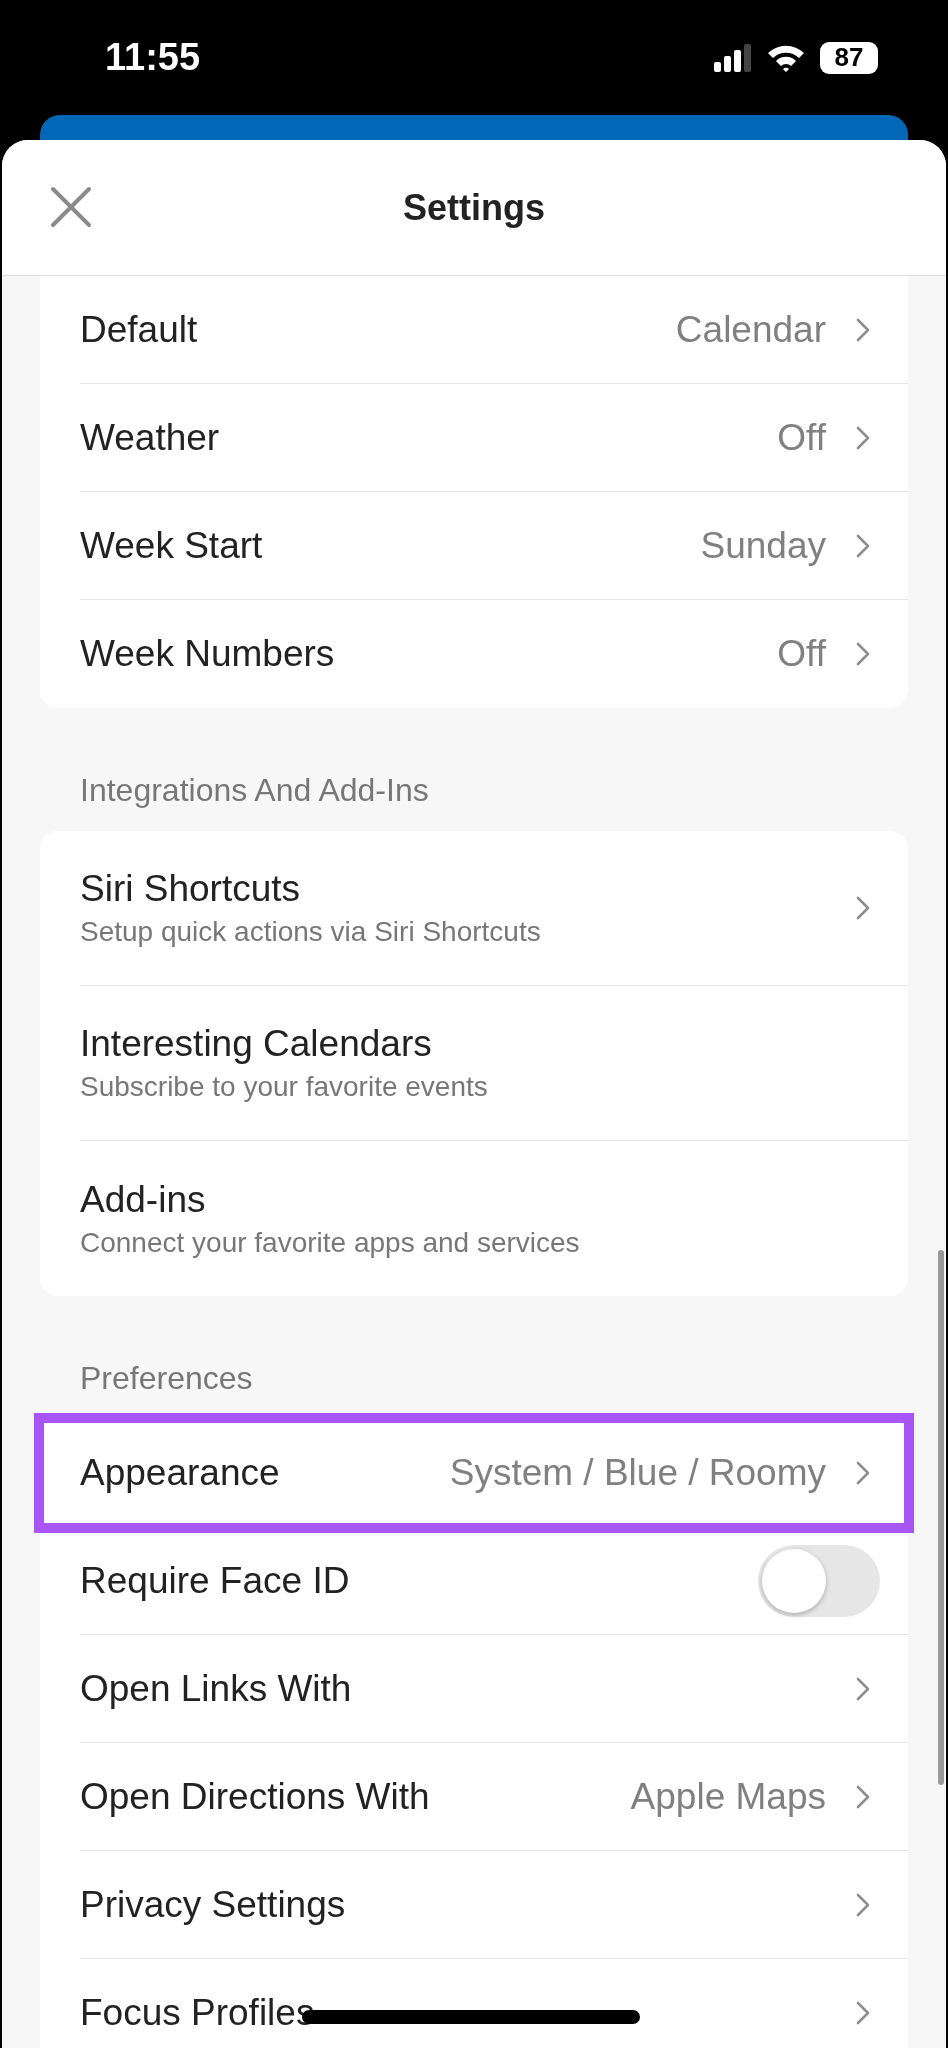 The width and height of the screenshot is (948, 2048). I want to click on row-title: Week Start, so click(171, 545).